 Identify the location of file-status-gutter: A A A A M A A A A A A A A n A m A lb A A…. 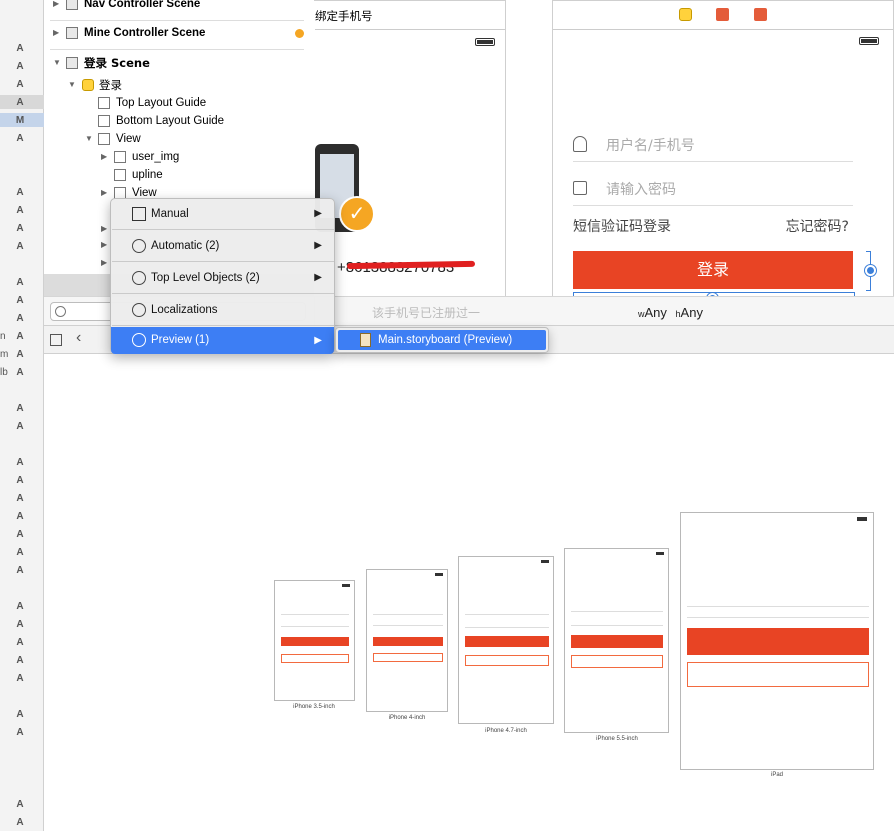
(22, 415).